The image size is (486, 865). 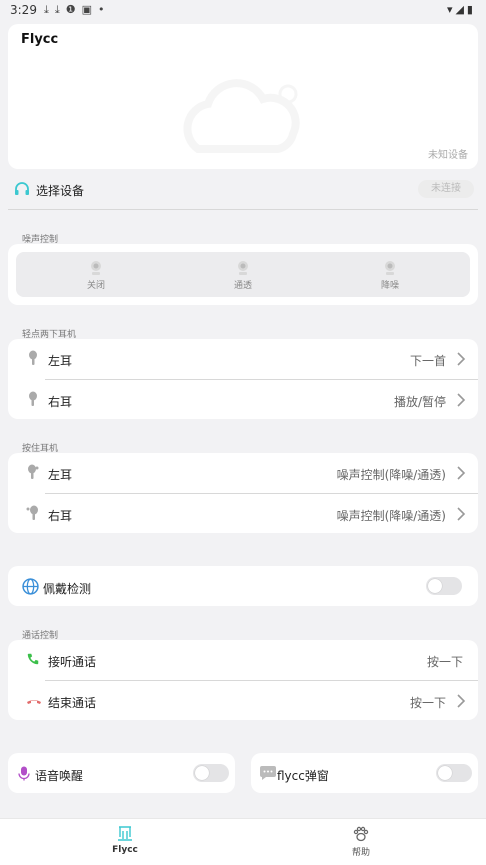 I want to click on row-label: 结束通话, so click(x=72, y=703).